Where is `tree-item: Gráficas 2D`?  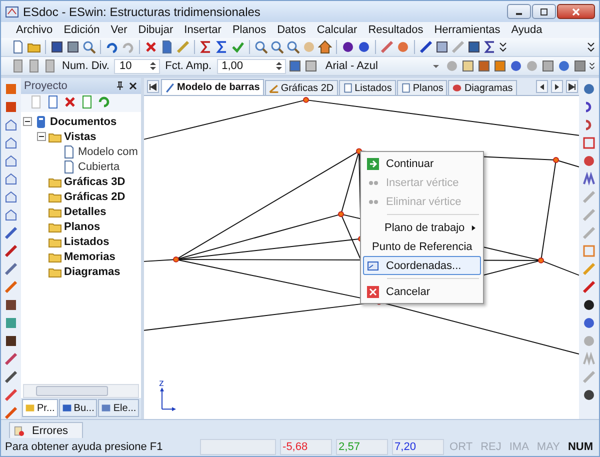 tree-item: Gráficas 2D is located at coordinates (95, 196).